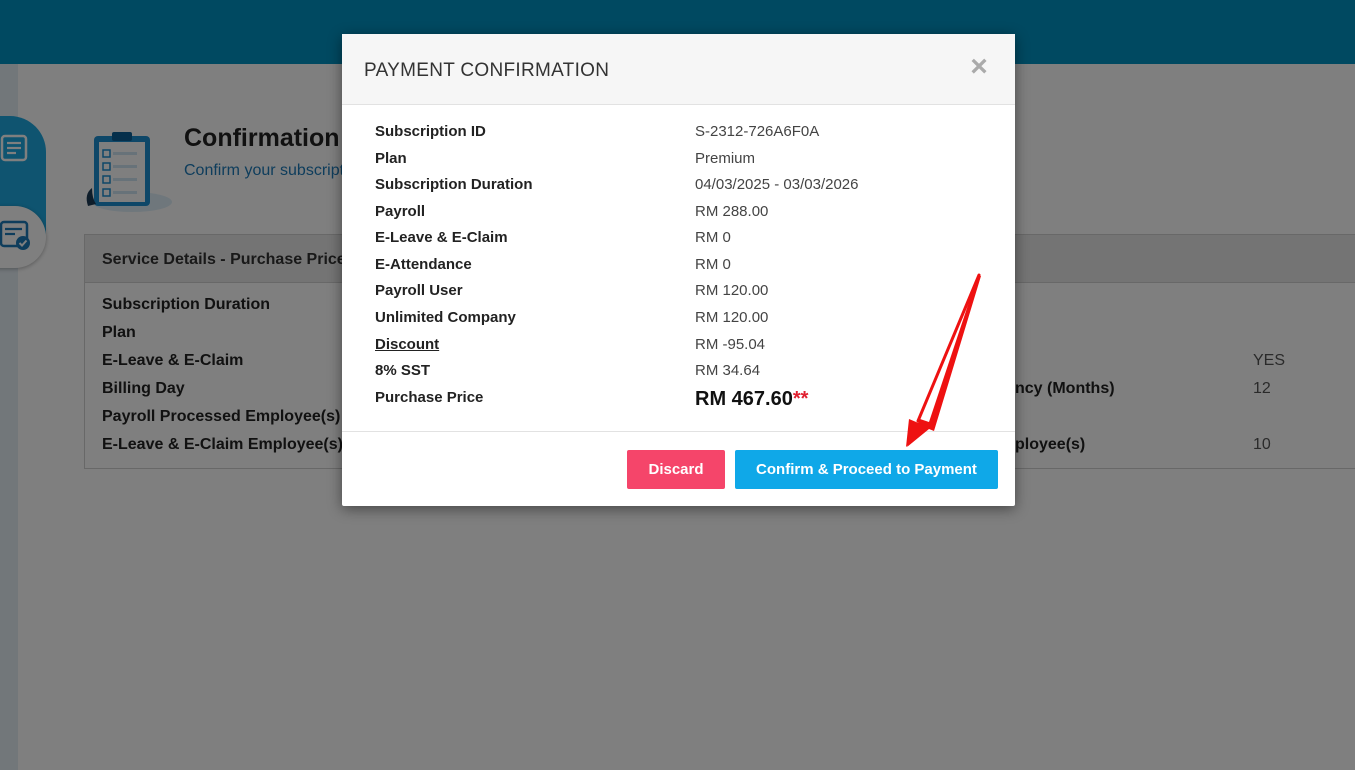  I want to click on confirm-proceed-payment-button: Confirm & Proceed to Payment, so click(866, 469).